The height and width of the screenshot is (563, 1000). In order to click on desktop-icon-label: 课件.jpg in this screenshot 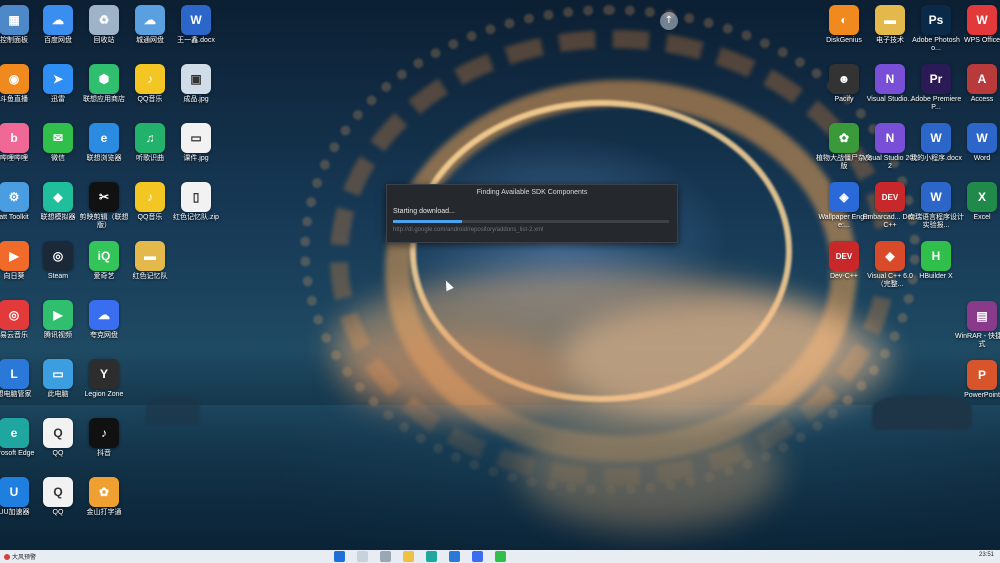, I will do `click(196, 158)`.